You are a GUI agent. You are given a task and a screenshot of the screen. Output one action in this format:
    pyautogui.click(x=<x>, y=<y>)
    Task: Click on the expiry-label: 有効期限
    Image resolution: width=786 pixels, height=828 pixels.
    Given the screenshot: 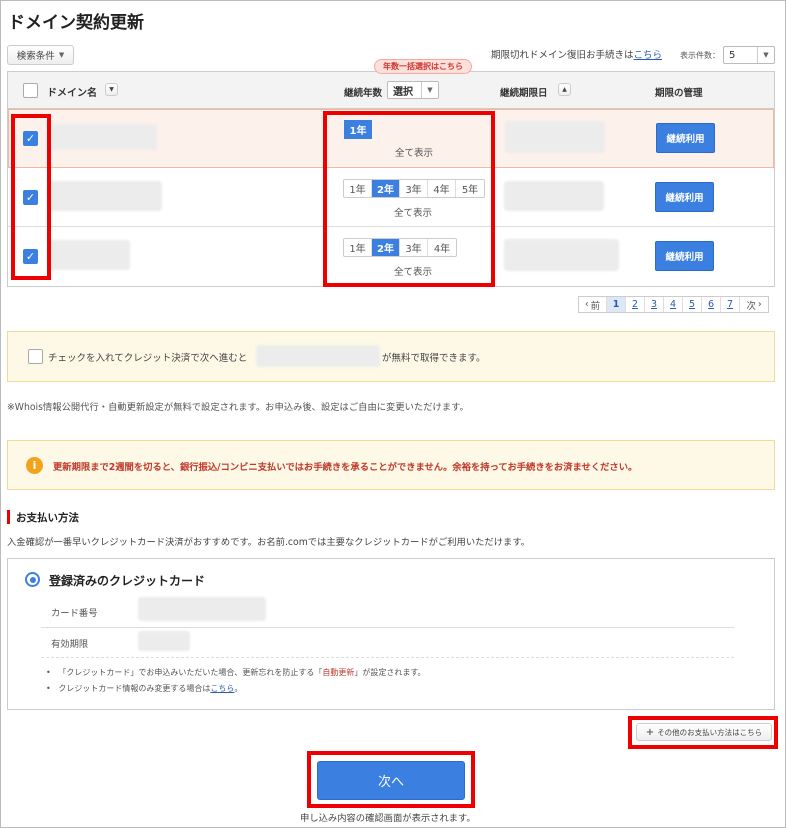 What is the action you would take?
    pyautogui.click(x=70, y=644)
    